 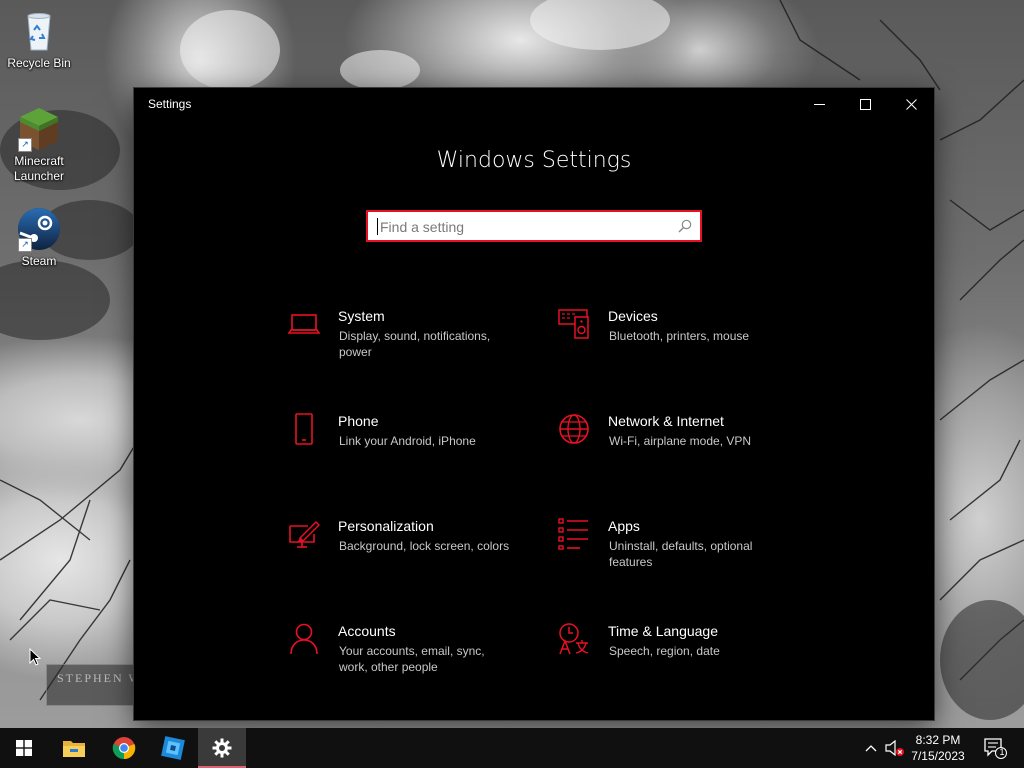 What do you see at coordinates (424, 546) in the screenshot?
I see `tile-description: Background, lock screen, colors` at bounding box center [424, 546].